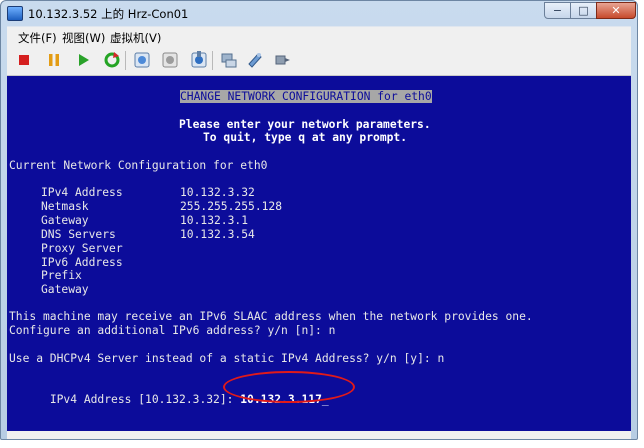 The width and height of the screenshot is (644, 448). Describe the element at coordinates (138, 165) in the screenshot. I see `section-title: Current Network Configuration for eth0` at that location.